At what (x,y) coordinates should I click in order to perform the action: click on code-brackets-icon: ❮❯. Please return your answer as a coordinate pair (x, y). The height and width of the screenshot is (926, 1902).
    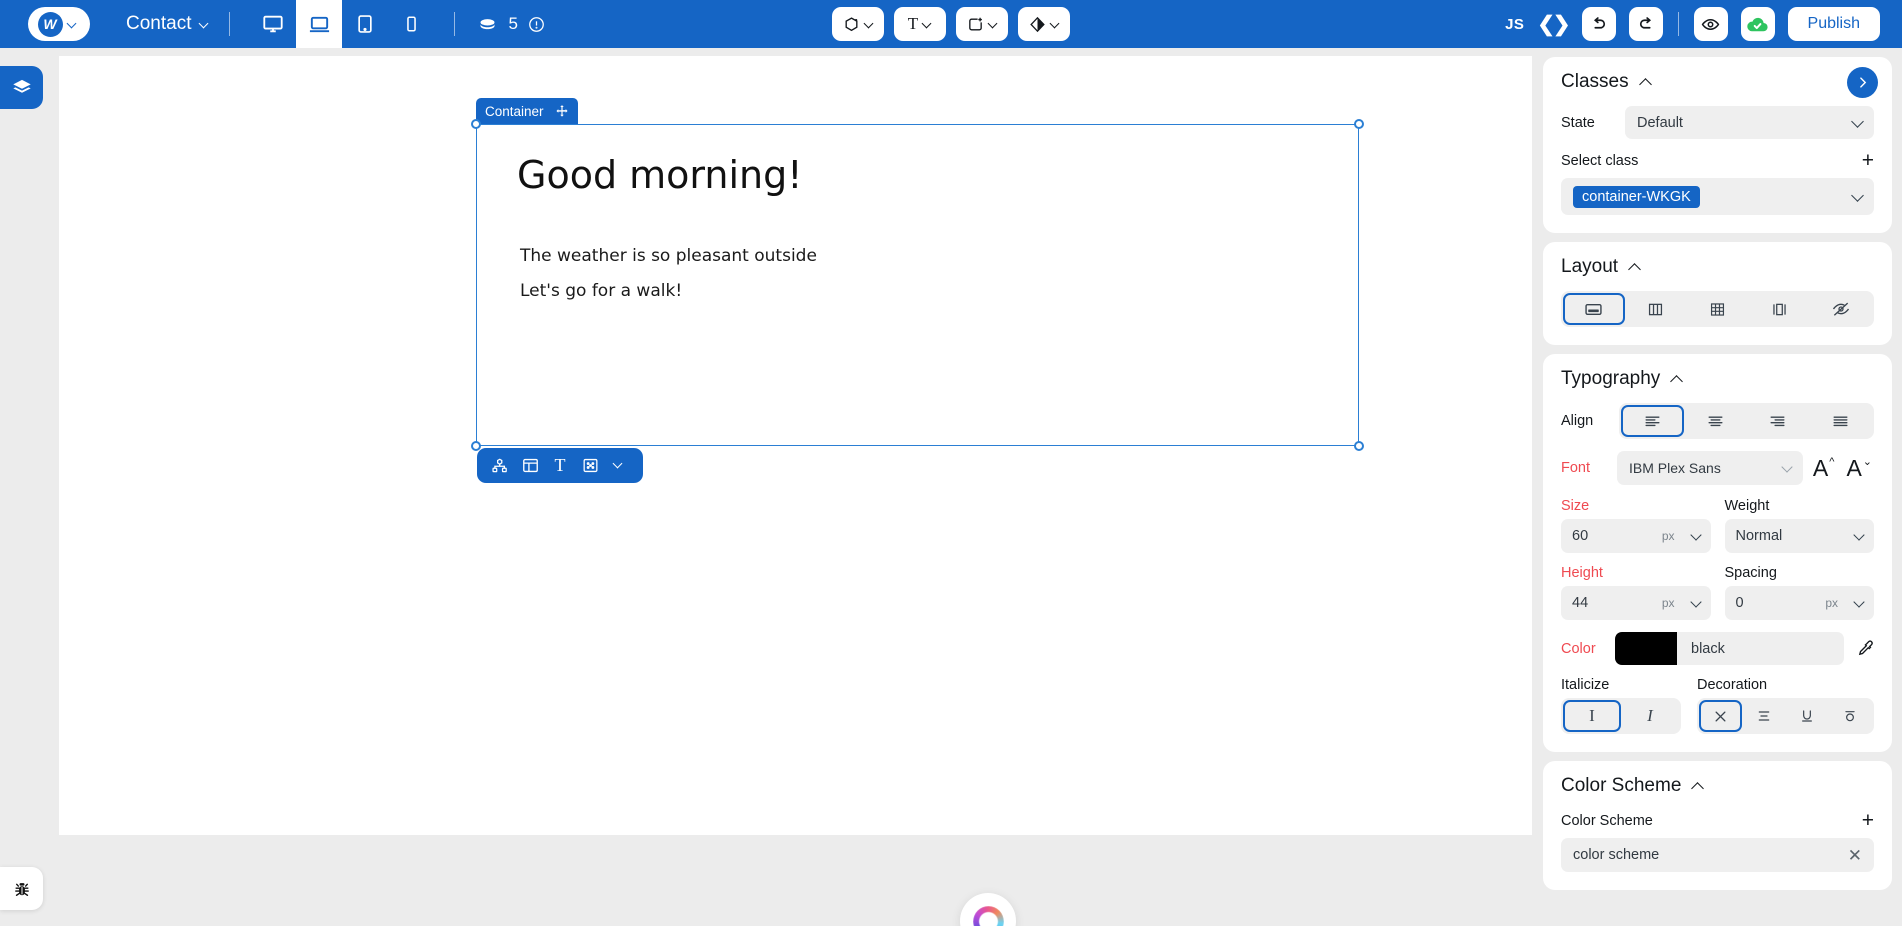
    Looking at the image, I should click on (1553, 24).